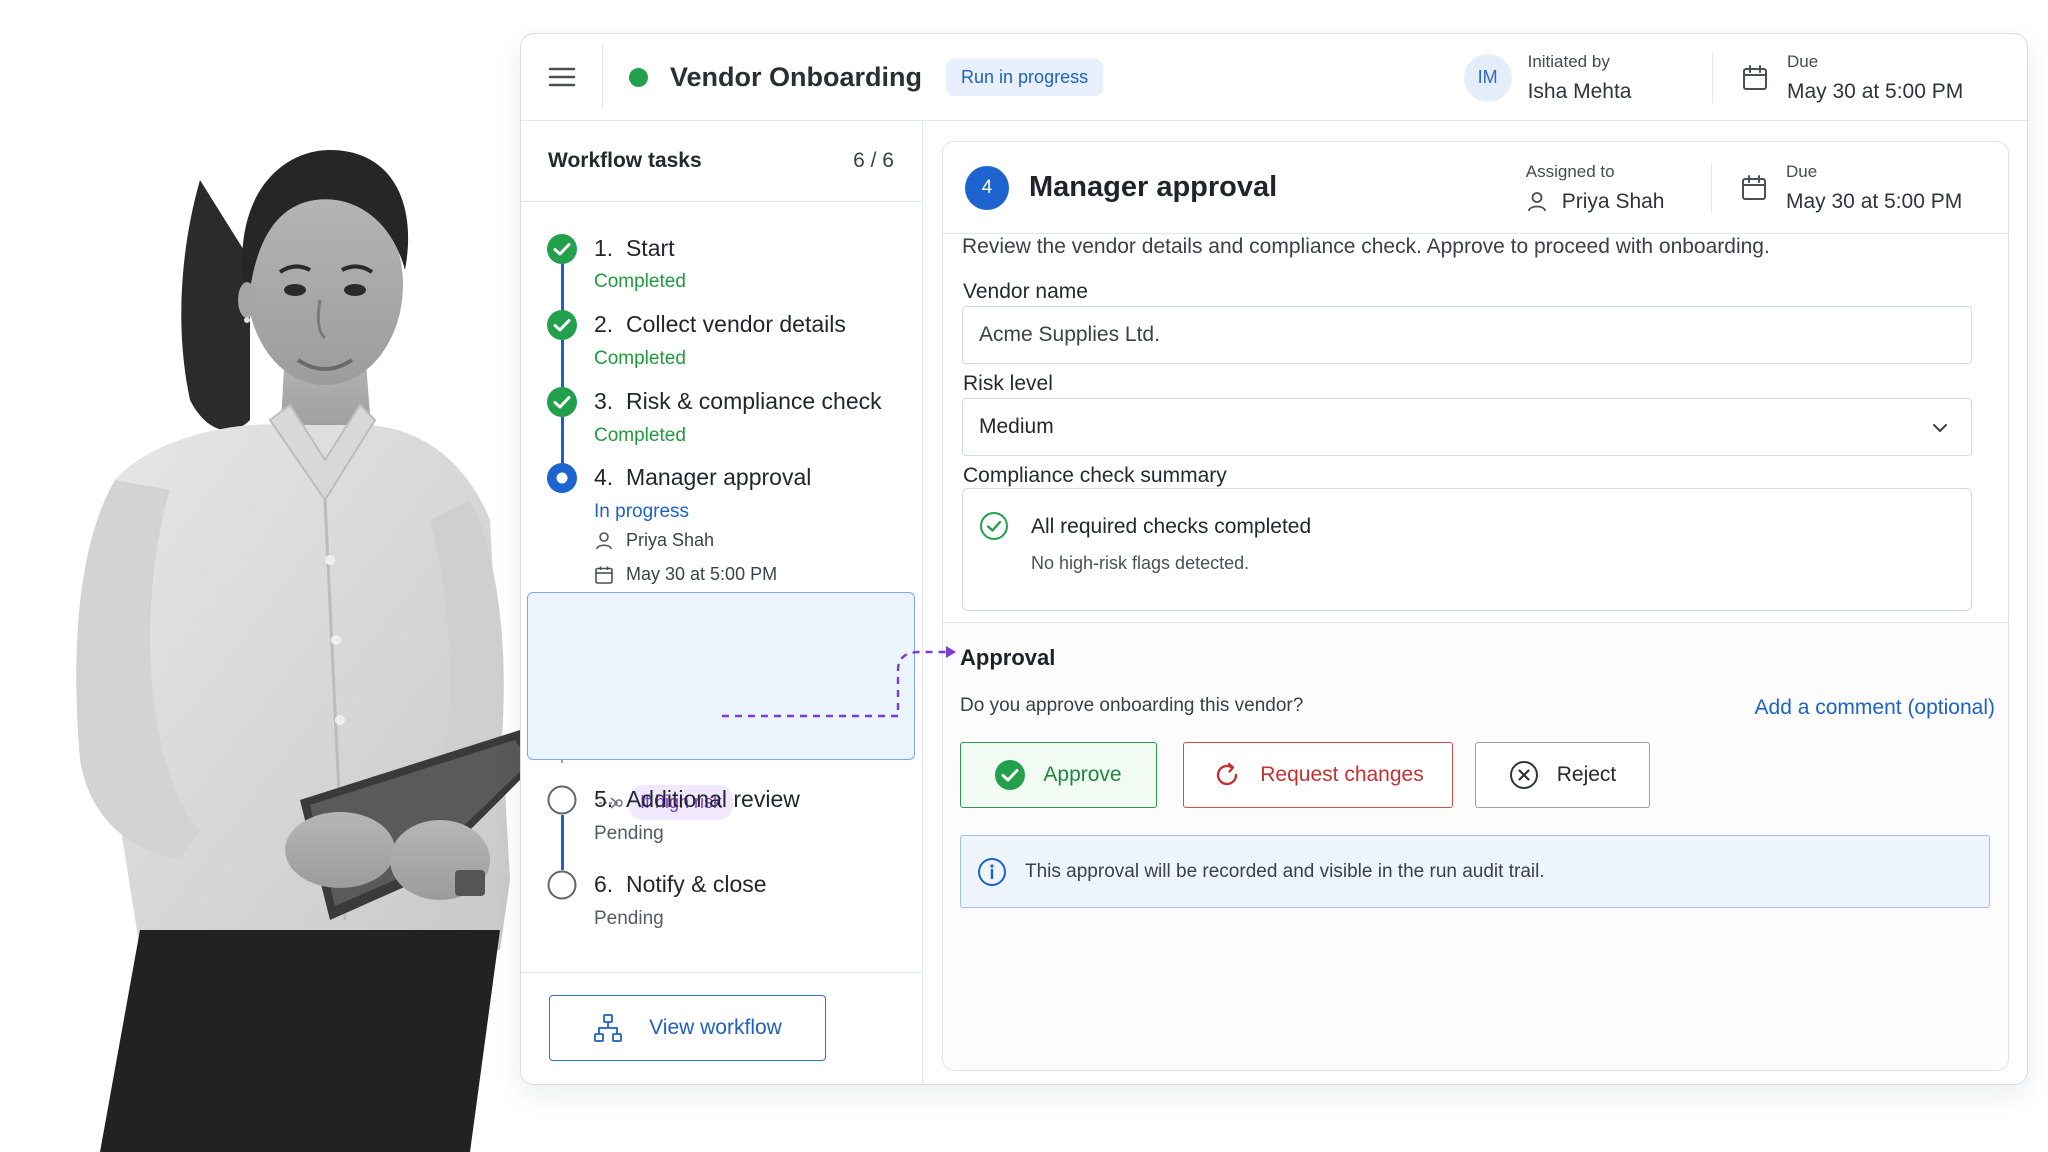 The width and height of the screenshot is (2048, 1152). I want to click on compliance-title: All required checks completed, so click(1171, 526).